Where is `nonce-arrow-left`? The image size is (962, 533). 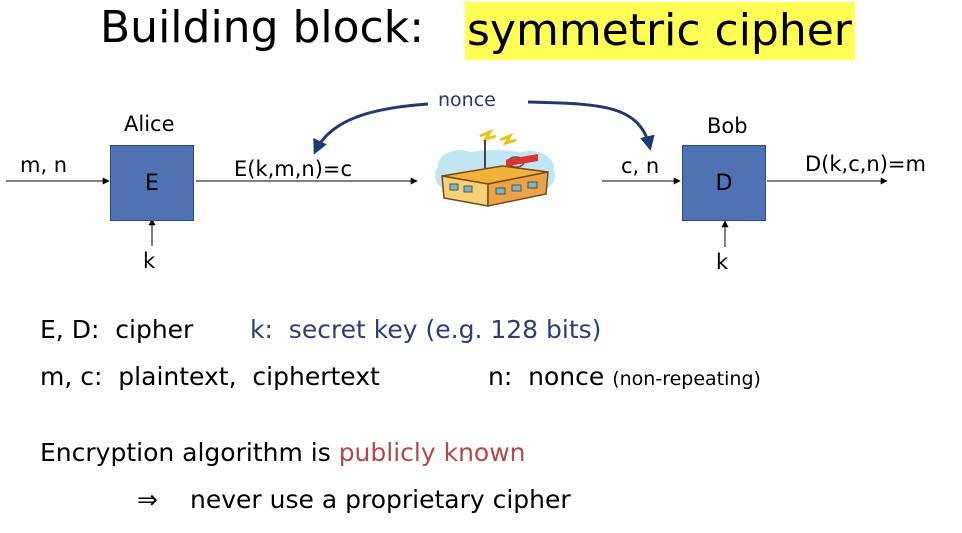
nonce-arrow-left is located at coordinates (371, 128).